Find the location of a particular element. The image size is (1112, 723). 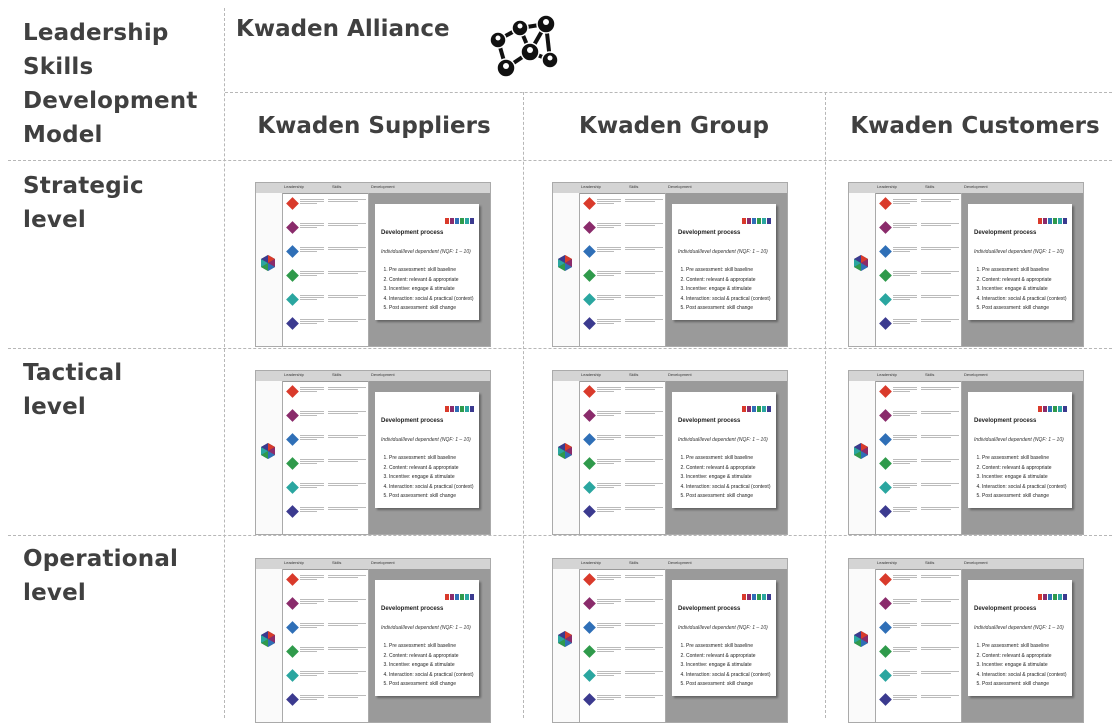

development-step: Post assessment: skill change is located at coordinates (437, 309).